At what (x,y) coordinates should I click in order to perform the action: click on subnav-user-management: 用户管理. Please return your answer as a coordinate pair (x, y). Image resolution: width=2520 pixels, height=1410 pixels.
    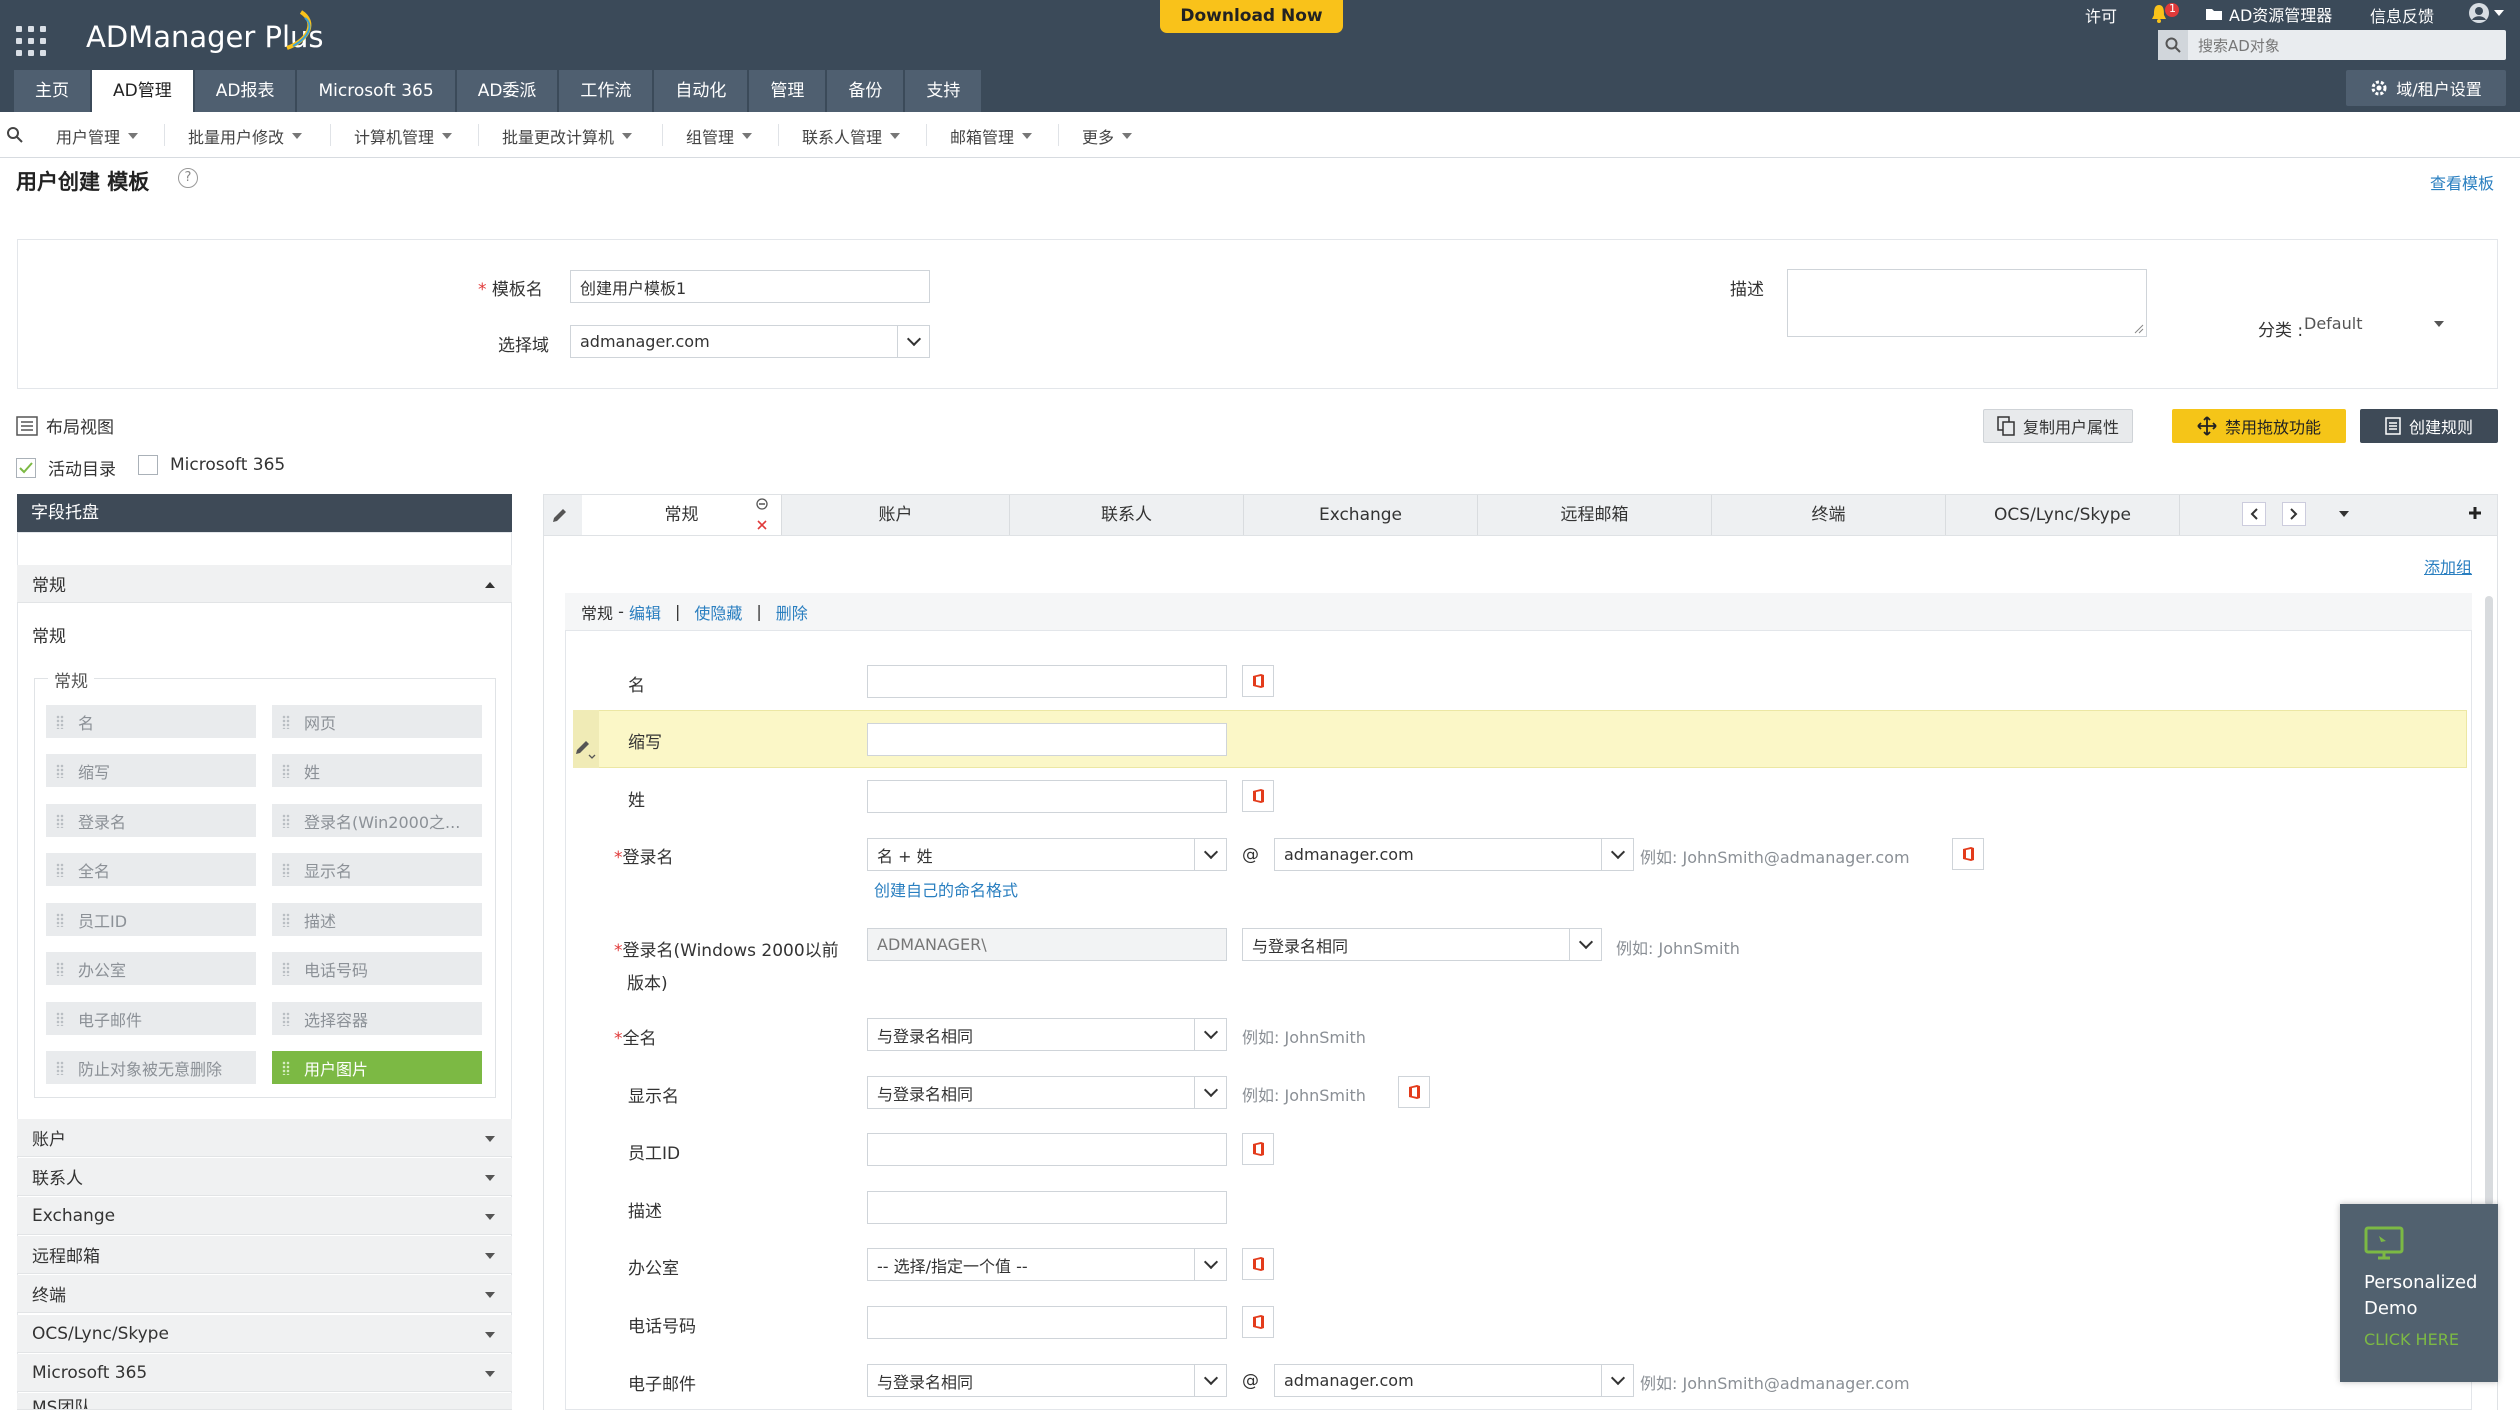
    Looking at the image, I should click on (97, 136).